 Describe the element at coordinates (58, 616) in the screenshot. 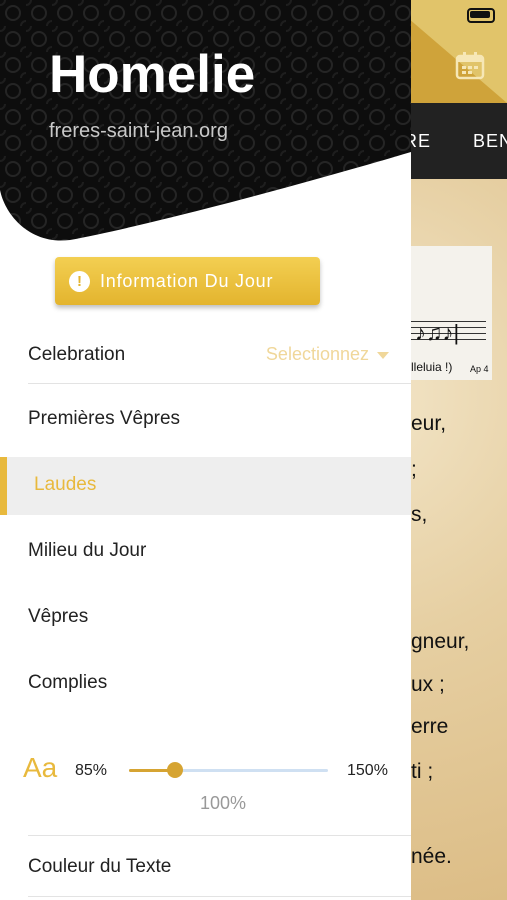

I see `menu-item-label: Vêpres` at that location.